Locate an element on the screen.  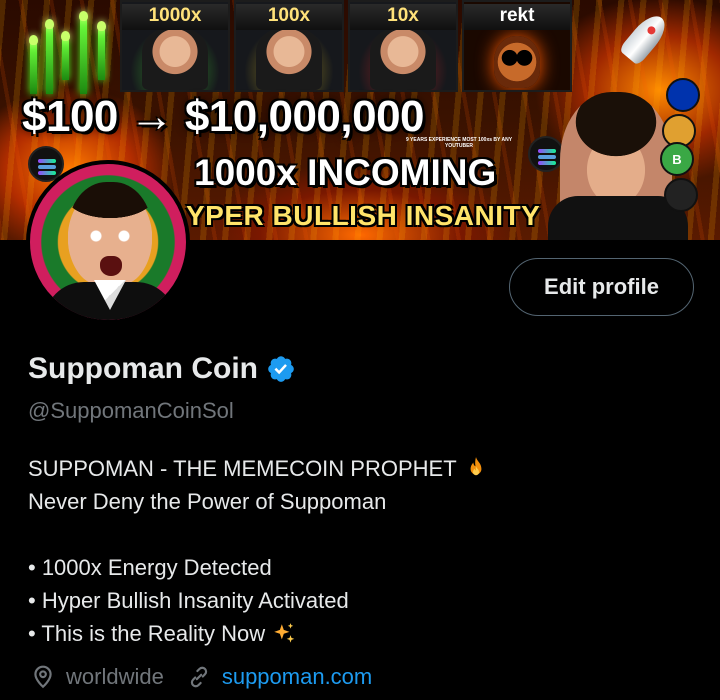
bio-line: • Hyper Bullish Insanity Activated is located at coordinates (258, 600).